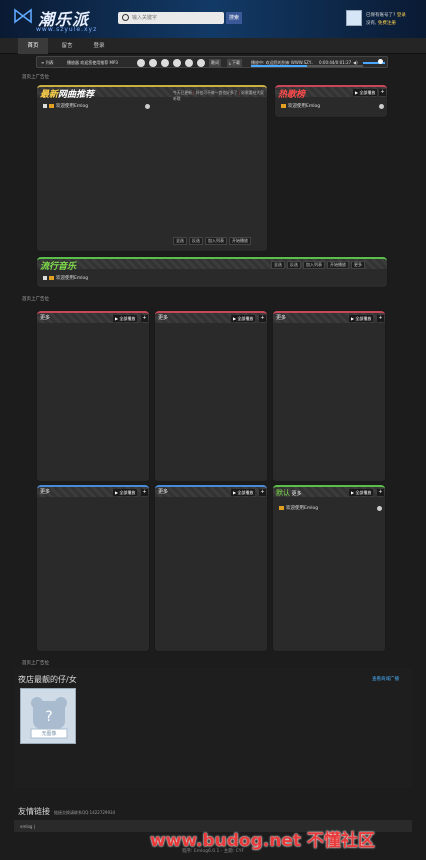 The width and height of the screenshot is (426, 860). I want to click on search-input, so click(176, 18).